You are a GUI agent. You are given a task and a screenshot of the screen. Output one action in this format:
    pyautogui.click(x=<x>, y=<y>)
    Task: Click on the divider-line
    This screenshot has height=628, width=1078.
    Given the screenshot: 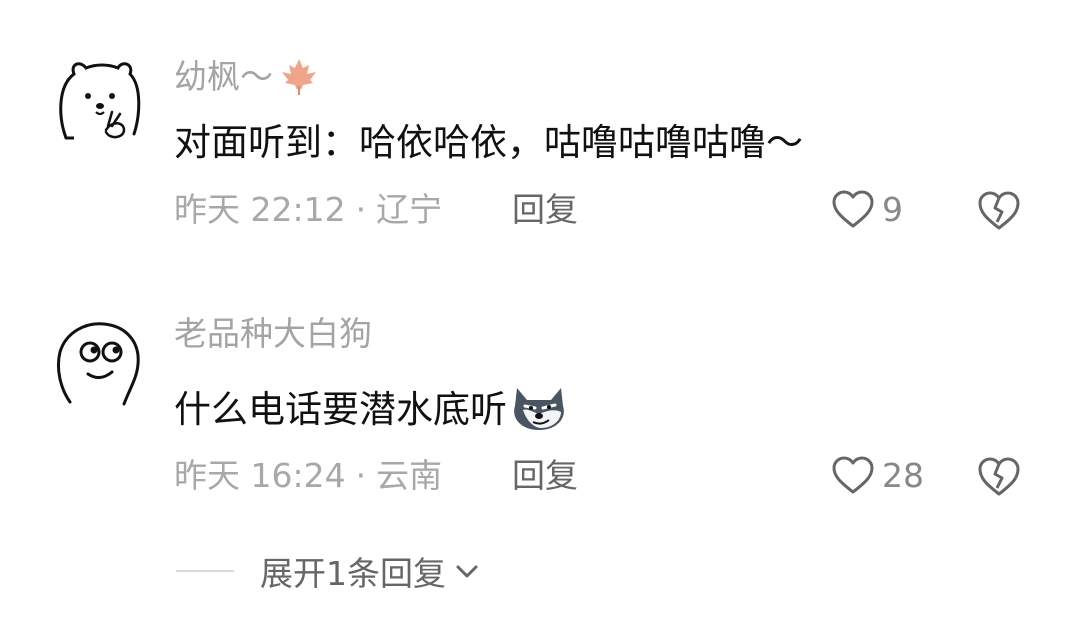 What is the action you would take?
    pyautogui.click(x=205, y=571)
    